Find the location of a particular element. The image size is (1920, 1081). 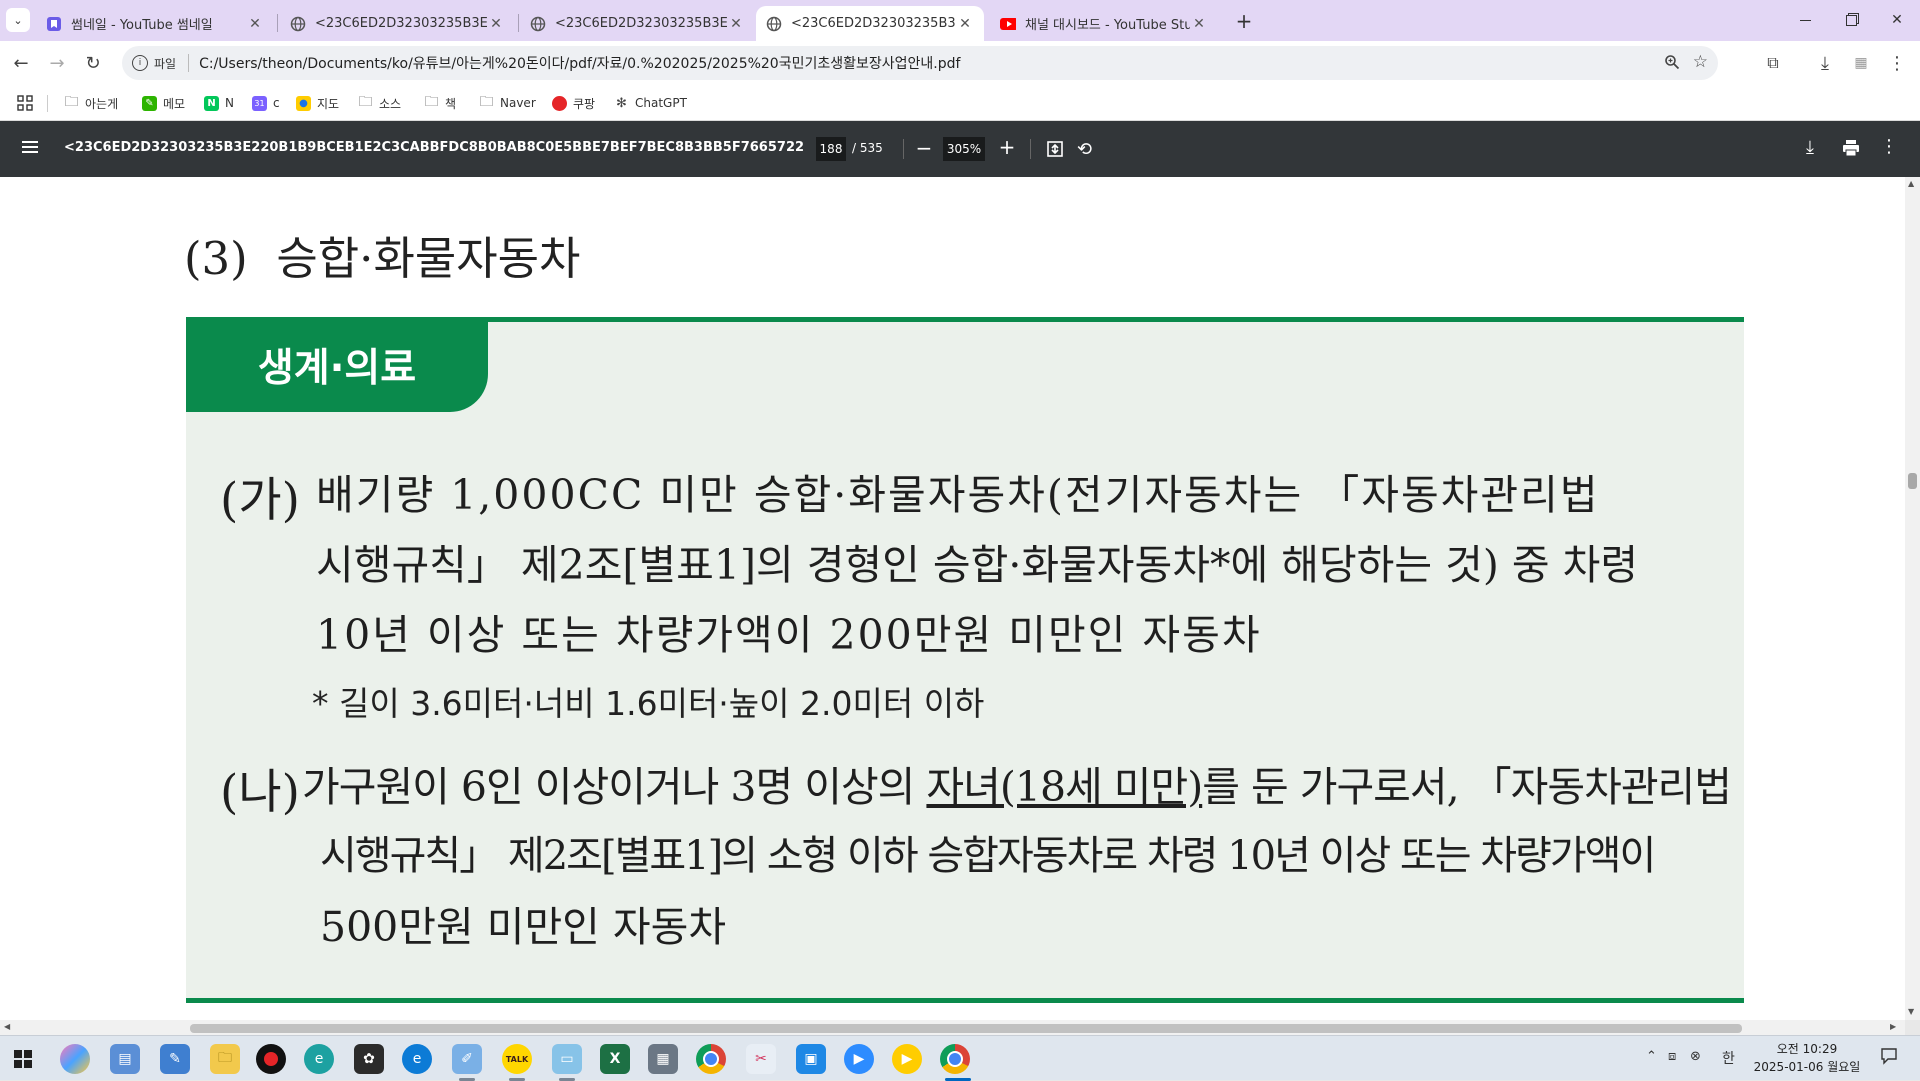

profile-icon: ▦ is located at coordinates (1861, 63).